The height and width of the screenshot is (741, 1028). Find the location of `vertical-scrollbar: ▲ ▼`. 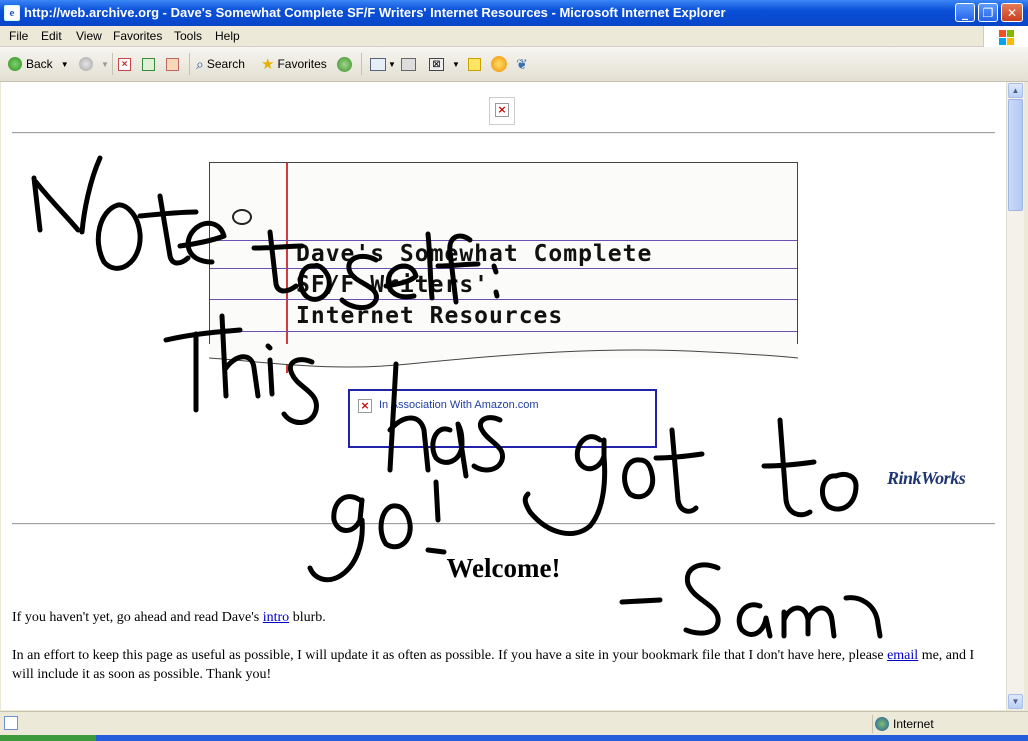

vertical-scrollbar: ▲ ▼ is located at coordinates (1015, 396).